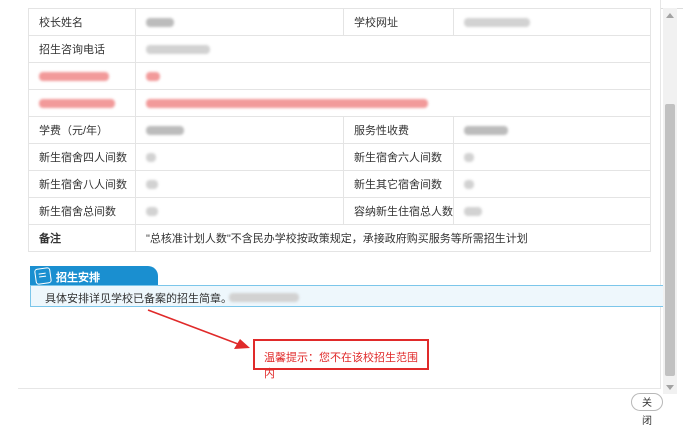  I want to click on vertical-scrollbar, so click(670, 201).